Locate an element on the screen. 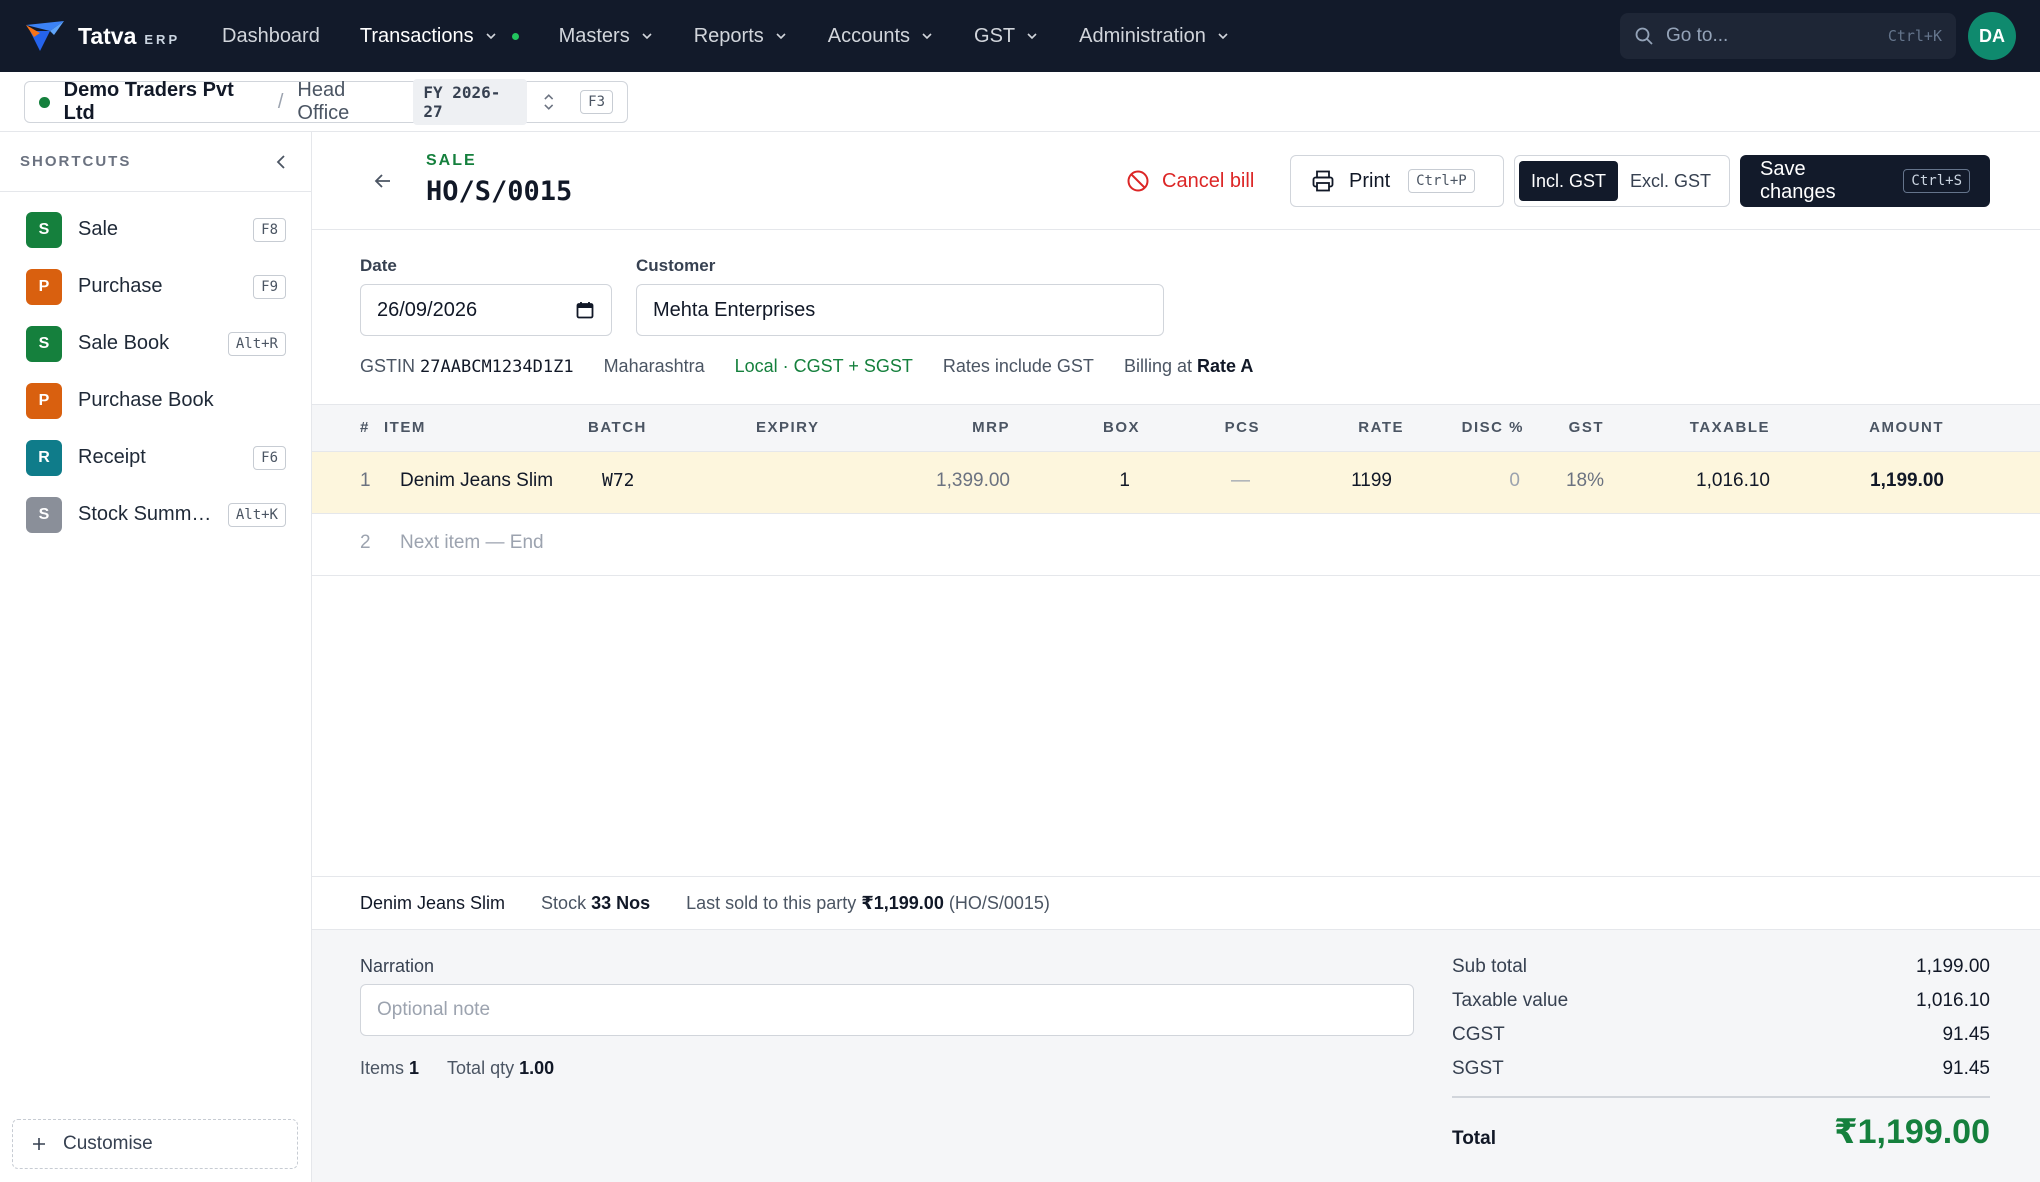 The height and width of the screenshot is (1182, 2040). sale-badge-icon: S is located at coordinates (44, 229).